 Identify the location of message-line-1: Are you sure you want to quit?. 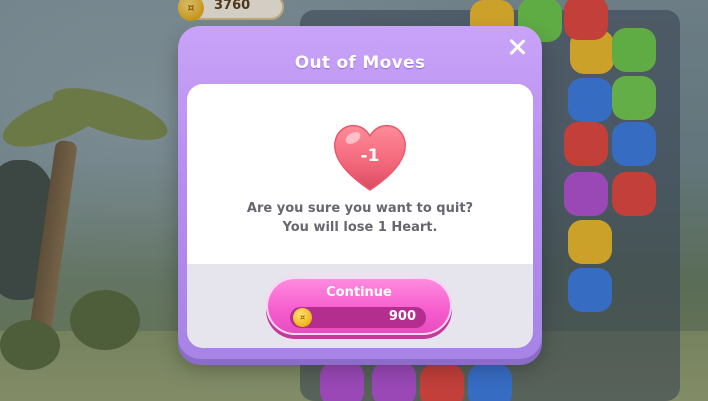
(360, 208).